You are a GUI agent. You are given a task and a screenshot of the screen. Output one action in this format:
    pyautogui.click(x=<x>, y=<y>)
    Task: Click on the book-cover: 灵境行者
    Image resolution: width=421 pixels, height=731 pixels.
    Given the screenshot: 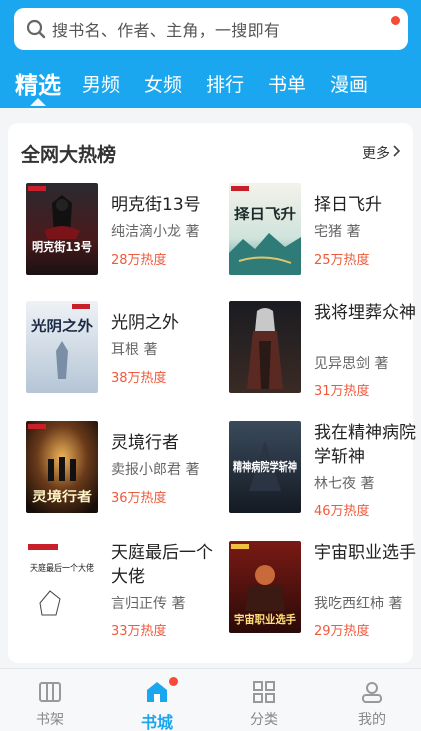 What is the action you would take?
    pyautogui.click(x=62, y=467)
    